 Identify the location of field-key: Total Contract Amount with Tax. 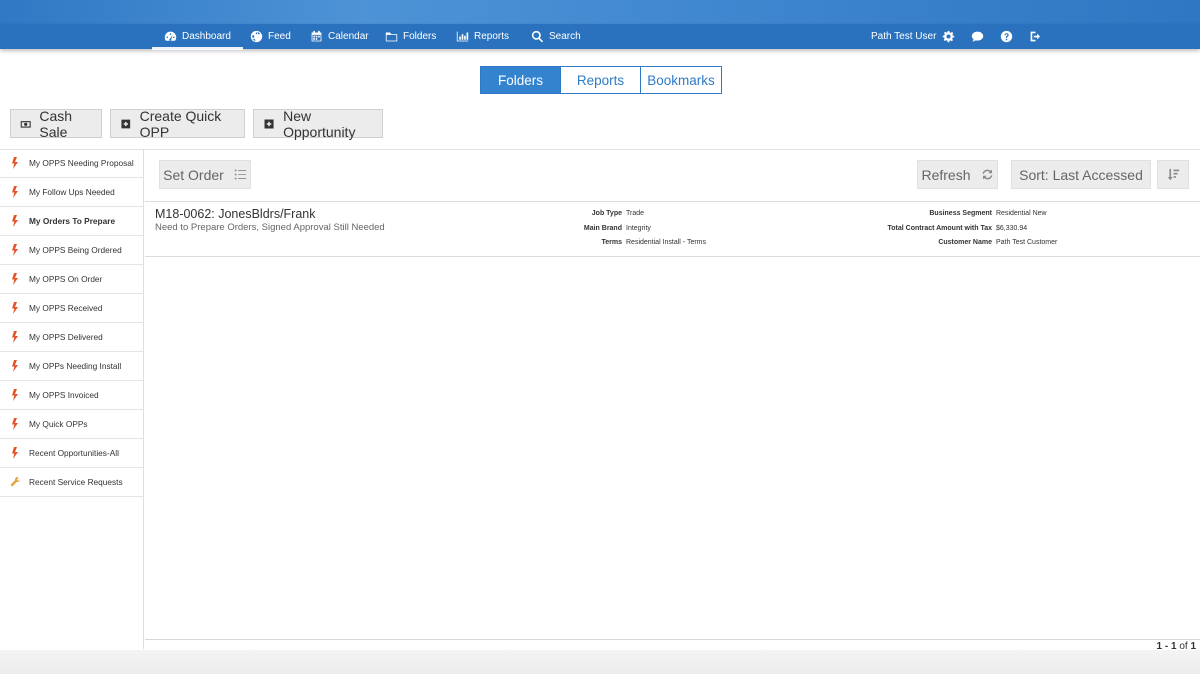
(939, 228).